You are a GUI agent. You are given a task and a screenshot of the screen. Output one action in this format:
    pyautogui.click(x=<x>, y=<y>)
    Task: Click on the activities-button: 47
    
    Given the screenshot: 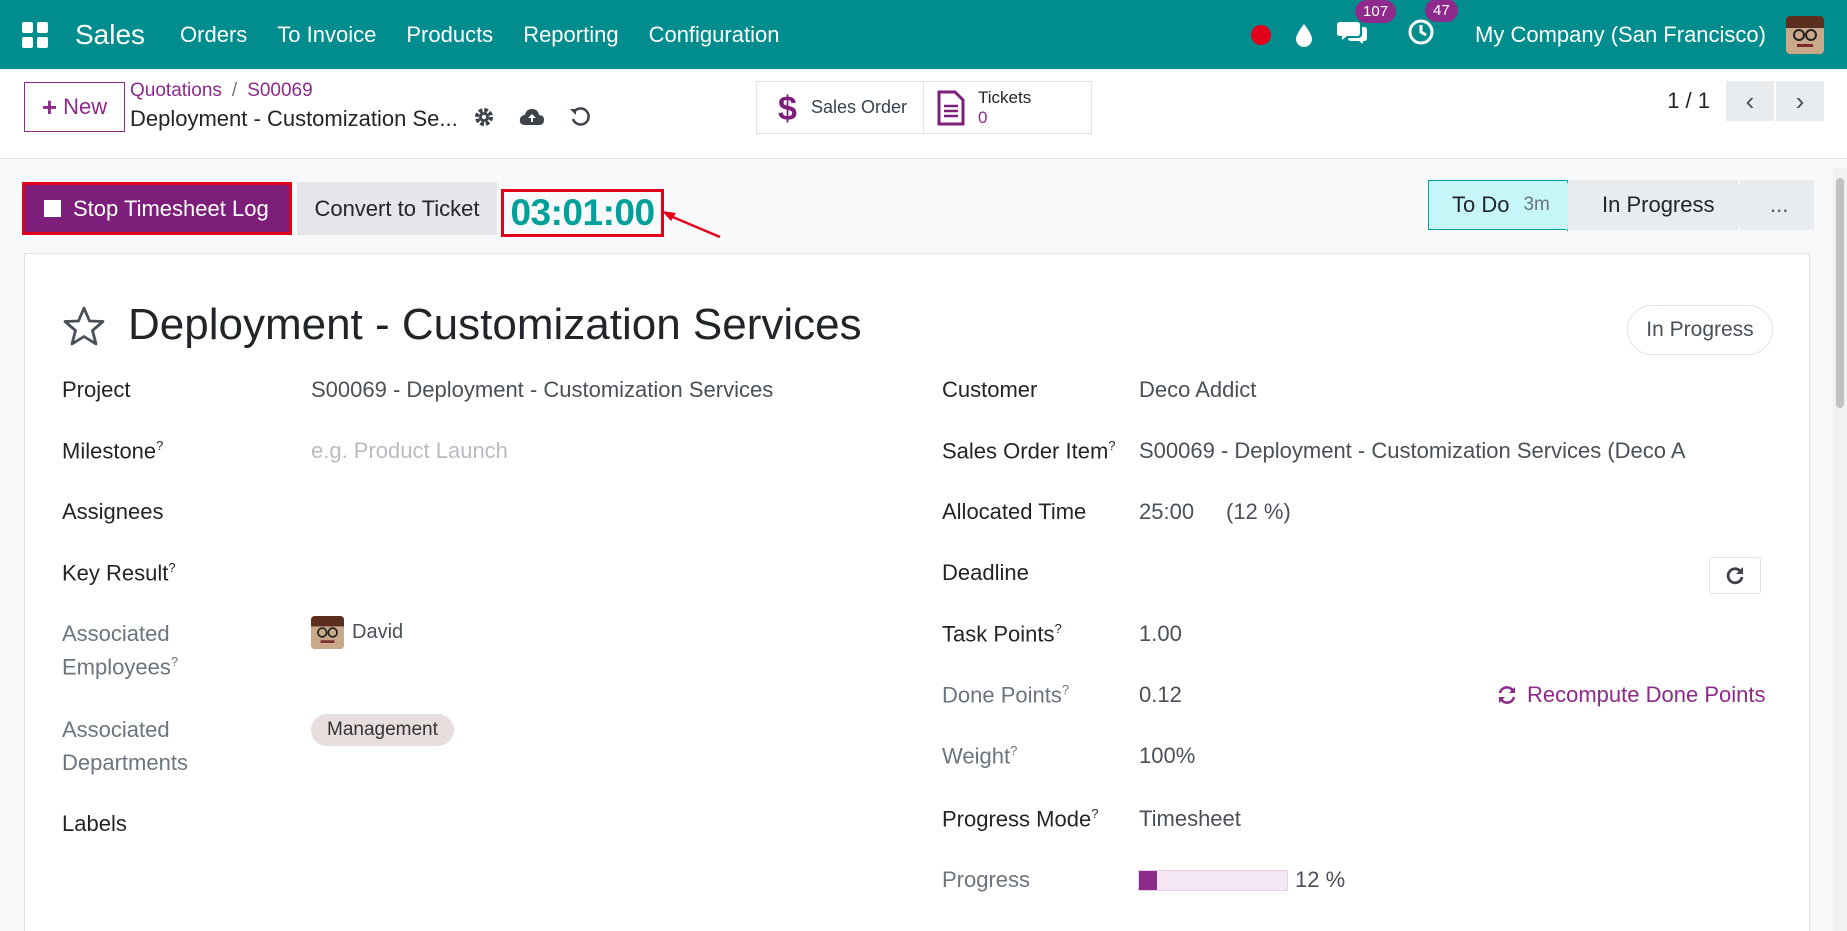 What is the action you would take?
    pyautogui.click(x=1432, y=26)
    